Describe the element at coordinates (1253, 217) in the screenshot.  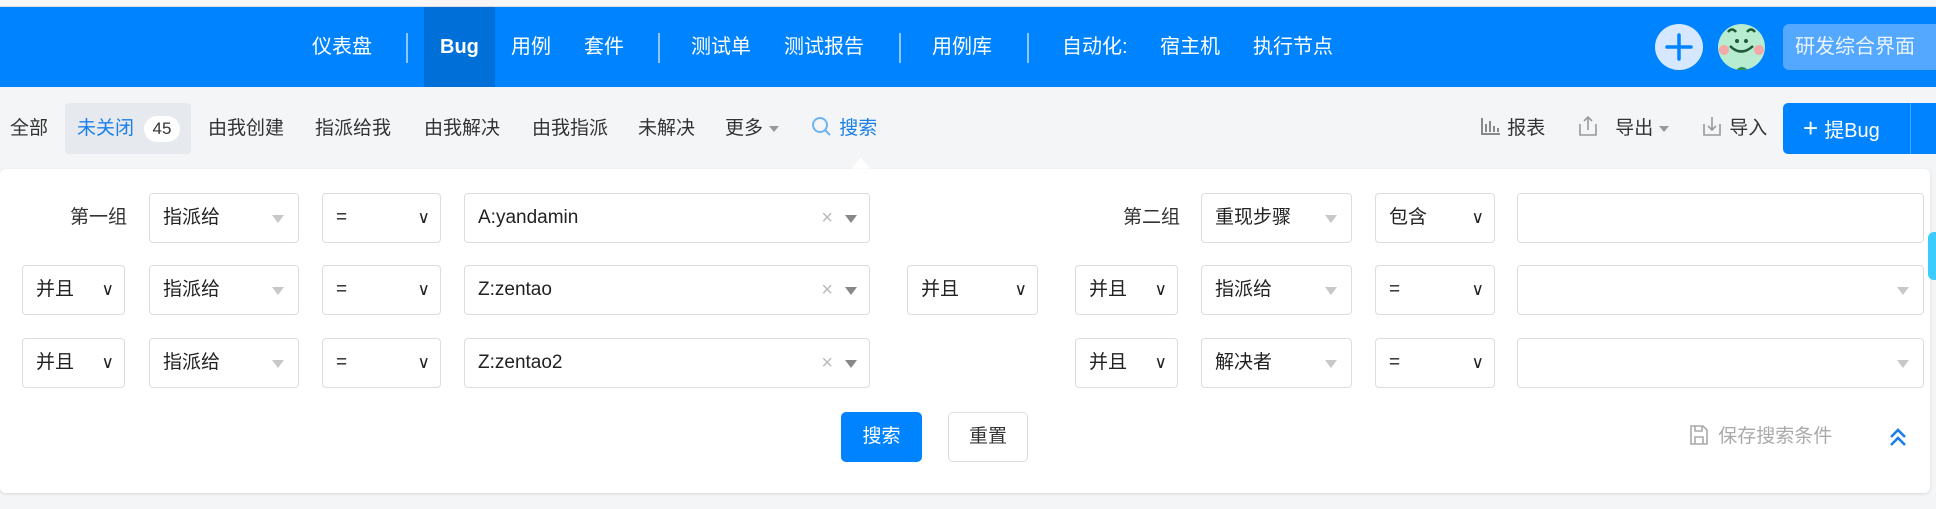
I see `field-value: 重现步骤` at that location.